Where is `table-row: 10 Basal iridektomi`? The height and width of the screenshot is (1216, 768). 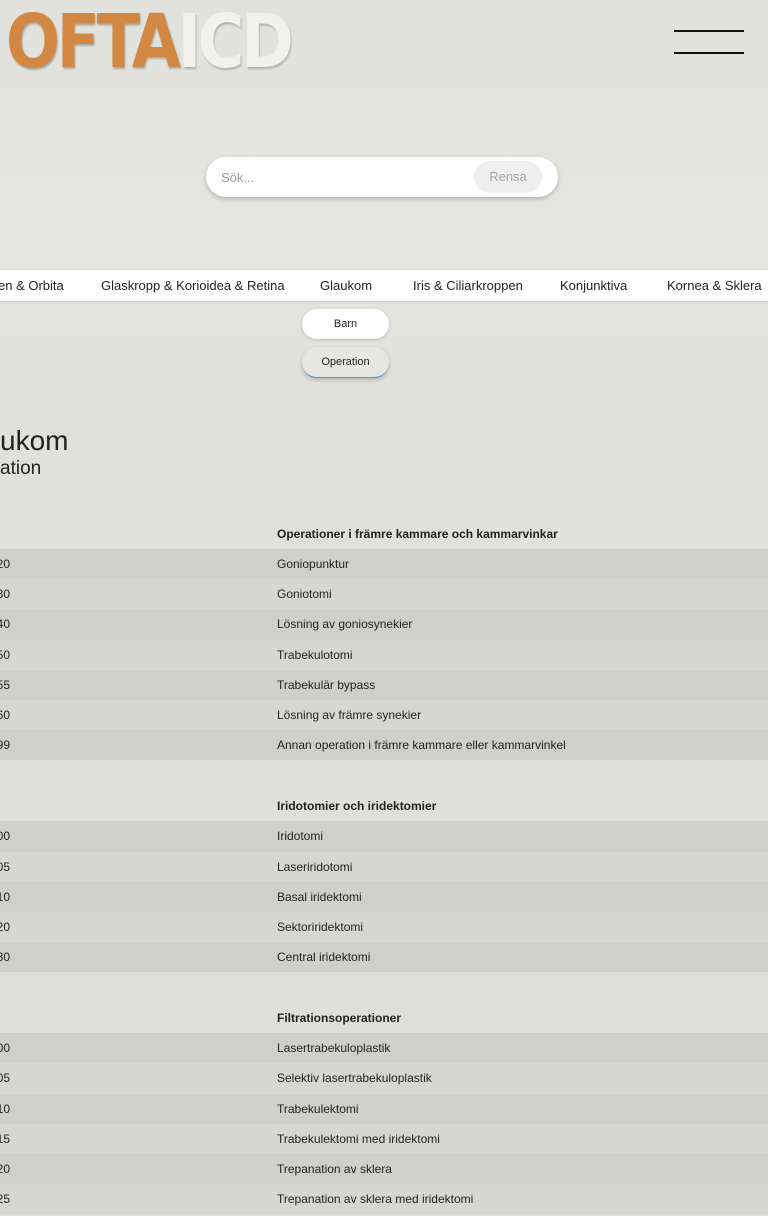
table-row: 10 Basal iridektomi is located at coordinates (384, 896).